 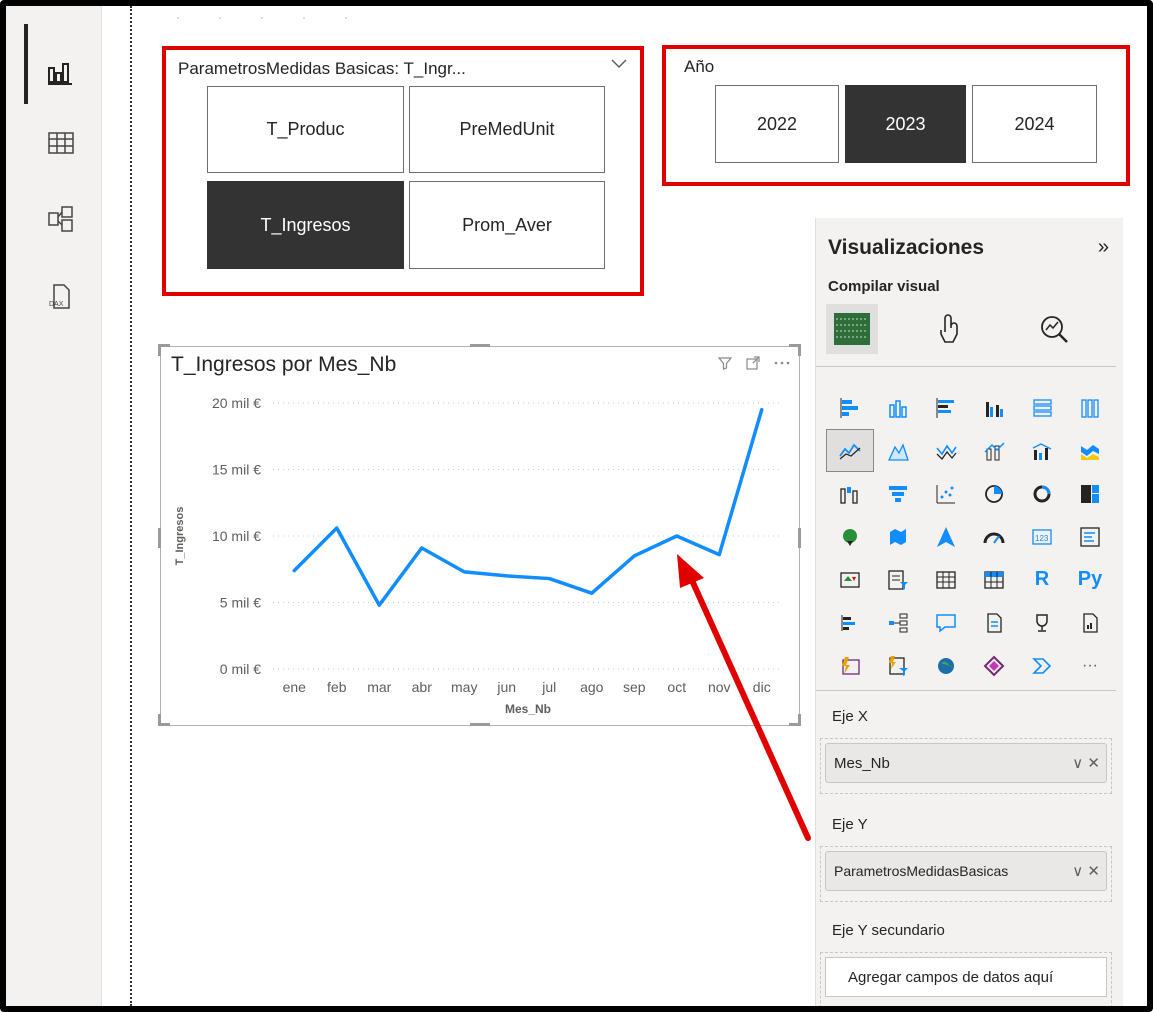 I want to click on slicer-button-t-ingresos: T_Ingresos, so click(x=305, y=225).